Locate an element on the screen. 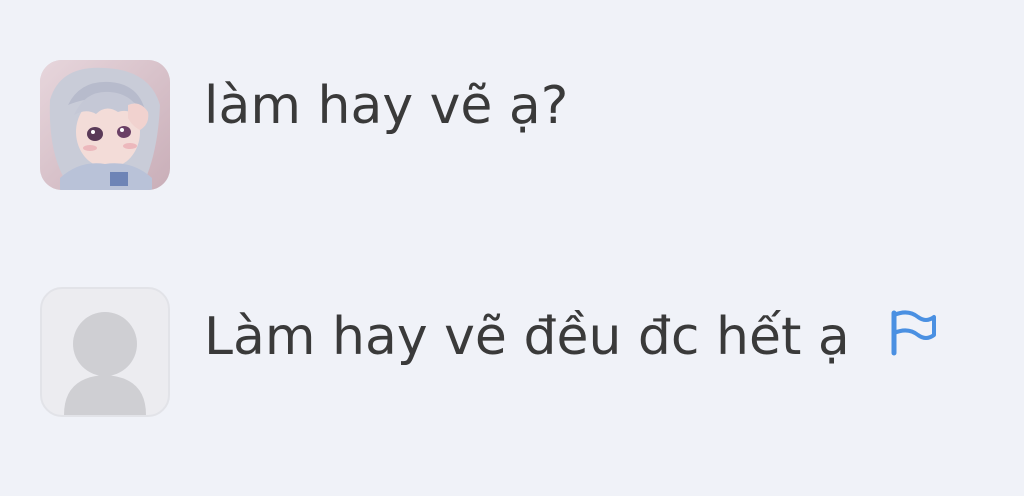 Image resolution: width=1024 pixels, height=496 pixels. avatar-image is located at coordinates (105, 125).